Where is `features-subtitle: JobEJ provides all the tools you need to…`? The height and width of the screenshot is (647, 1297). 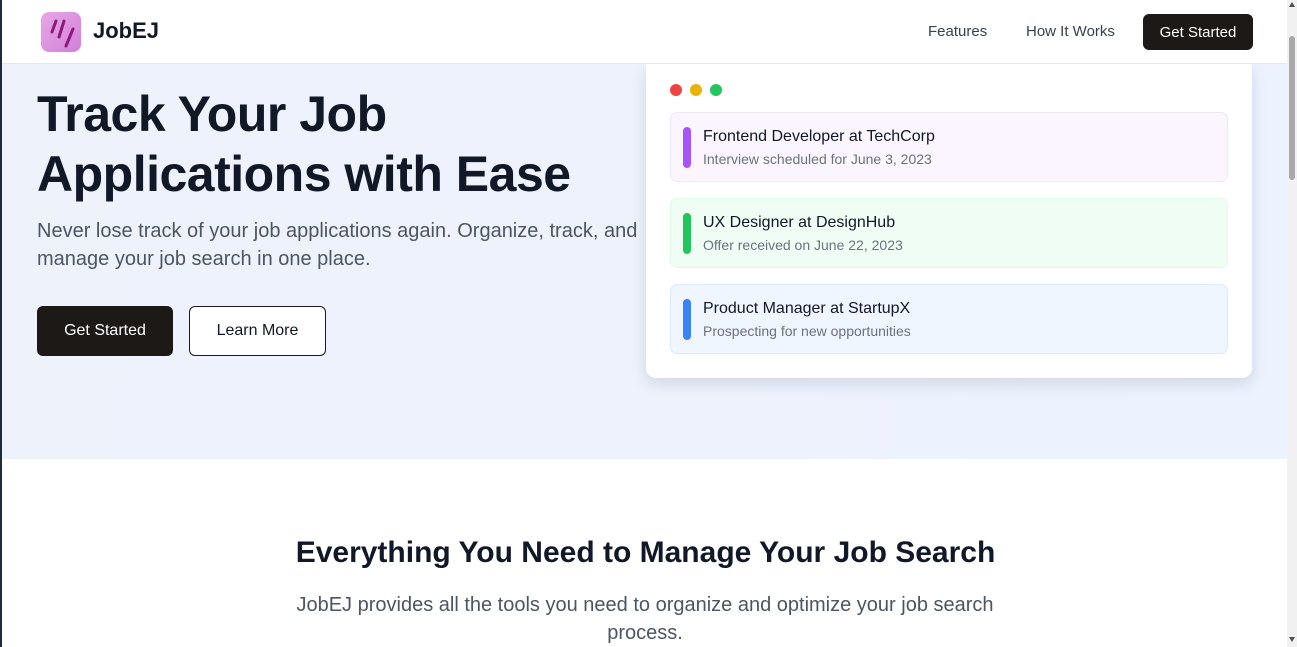
features-subtitle: JobEJ provides all the tools you need to… is located at coordinates (645, 619).